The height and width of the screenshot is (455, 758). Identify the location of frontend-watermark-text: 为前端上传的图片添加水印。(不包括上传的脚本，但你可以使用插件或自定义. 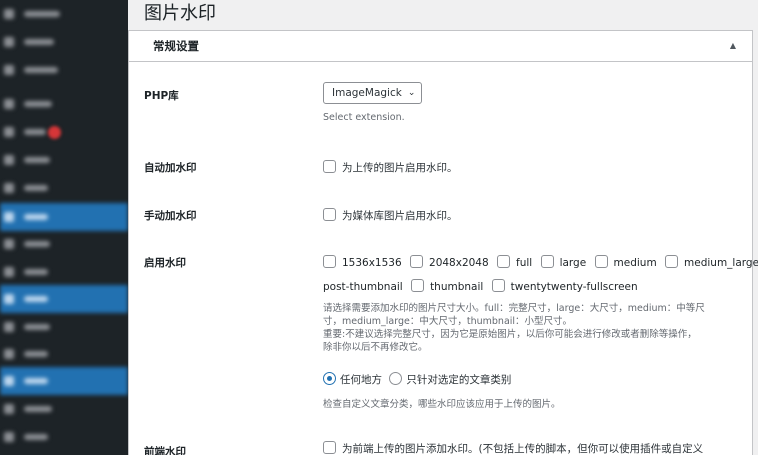
(523, 449).